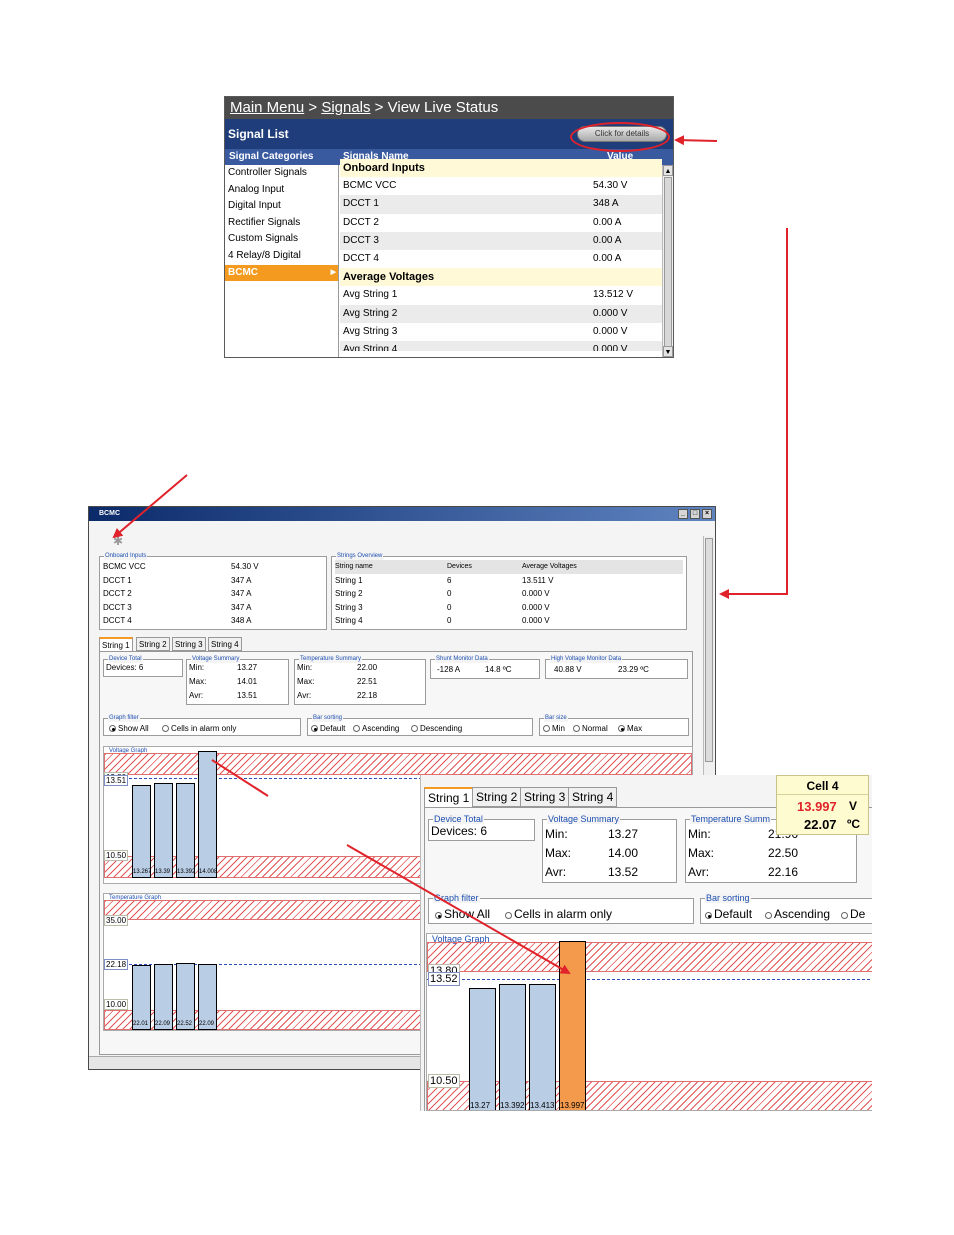  What do you see at coordinates (701, 853) in the screenshot?
I see `max-label: Max:` at bounding box center [701, 853].